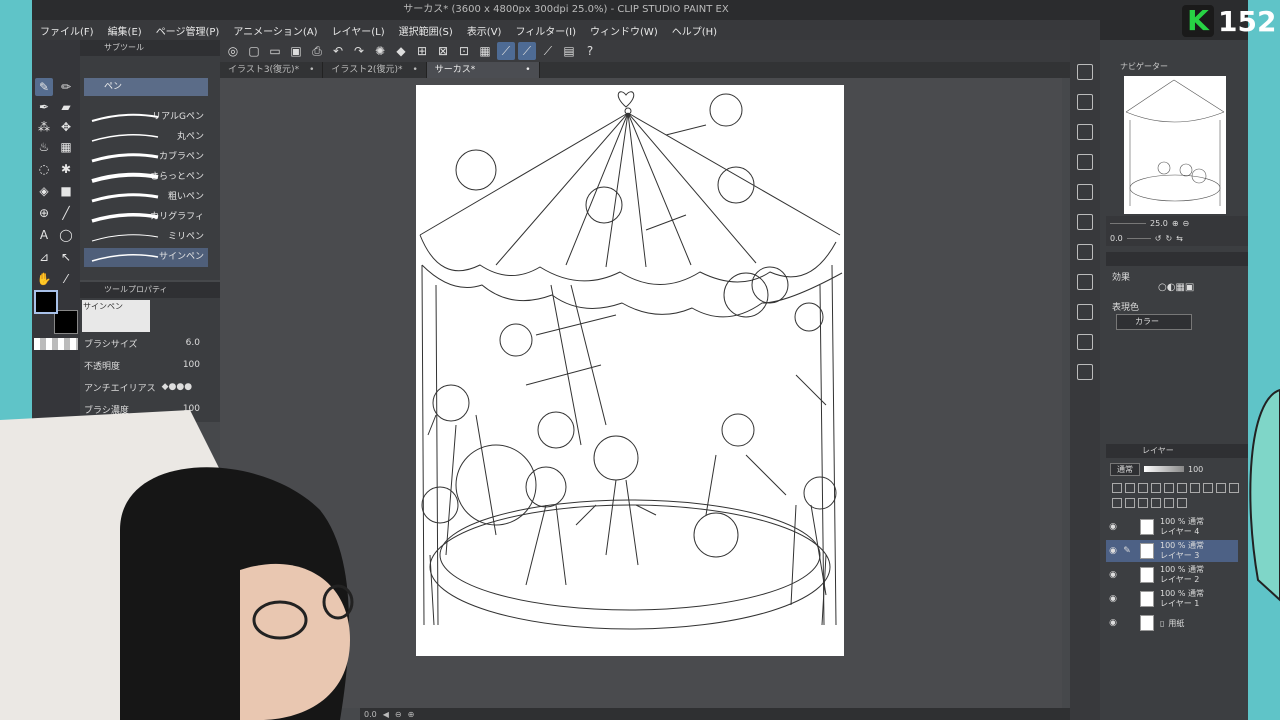  Describe the element at coordinates (44, 107) in the screenshot. I see `brush-tool-icon: ✒` at that location.